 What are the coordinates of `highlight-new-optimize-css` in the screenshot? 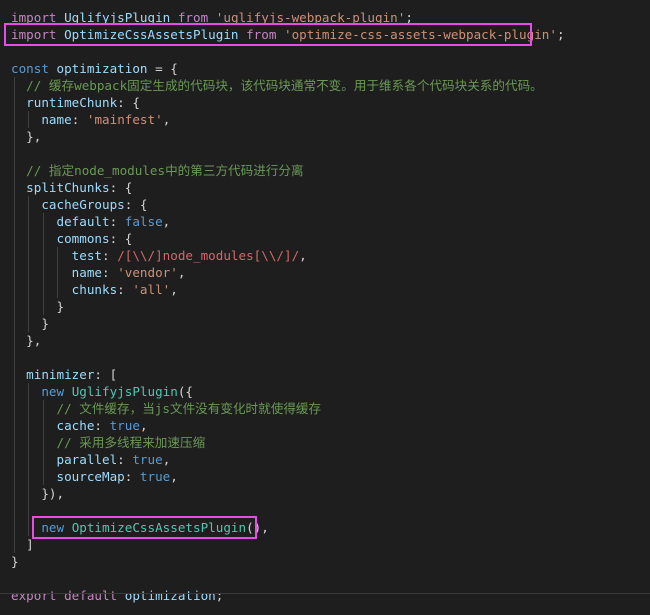 It's located at (144, 527).